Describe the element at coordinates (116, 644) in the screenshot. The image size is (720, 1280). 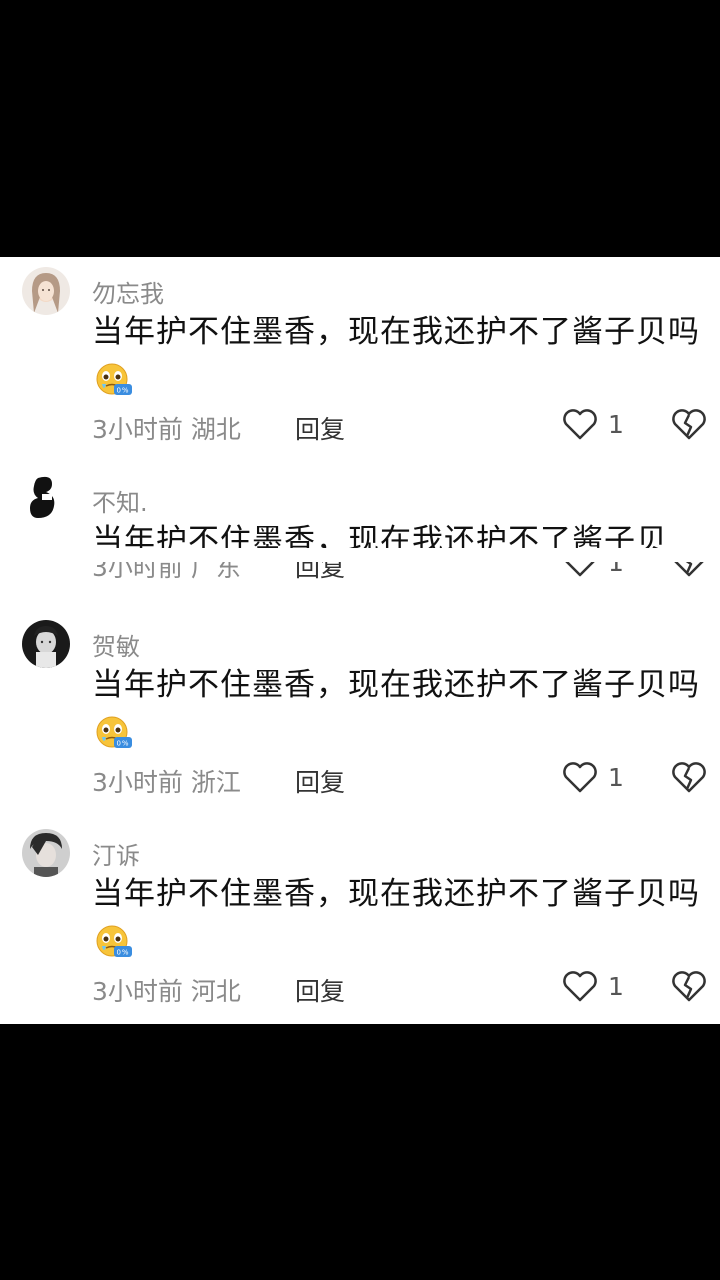
I see `comment-username: 贺敏` at that location.